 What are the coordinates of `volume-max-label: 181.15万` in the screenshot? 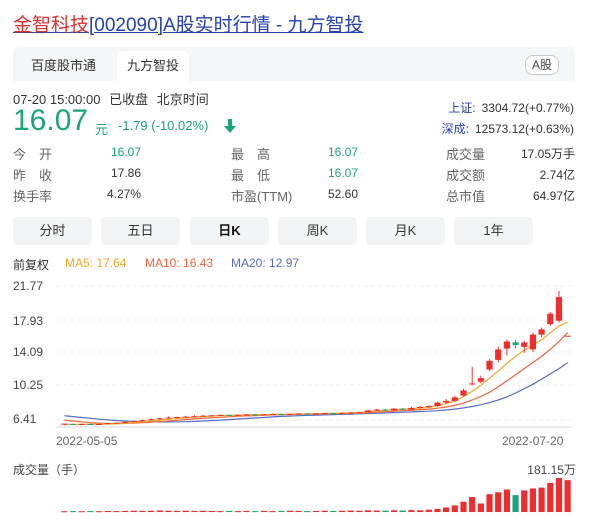 It's located at (551, 470).